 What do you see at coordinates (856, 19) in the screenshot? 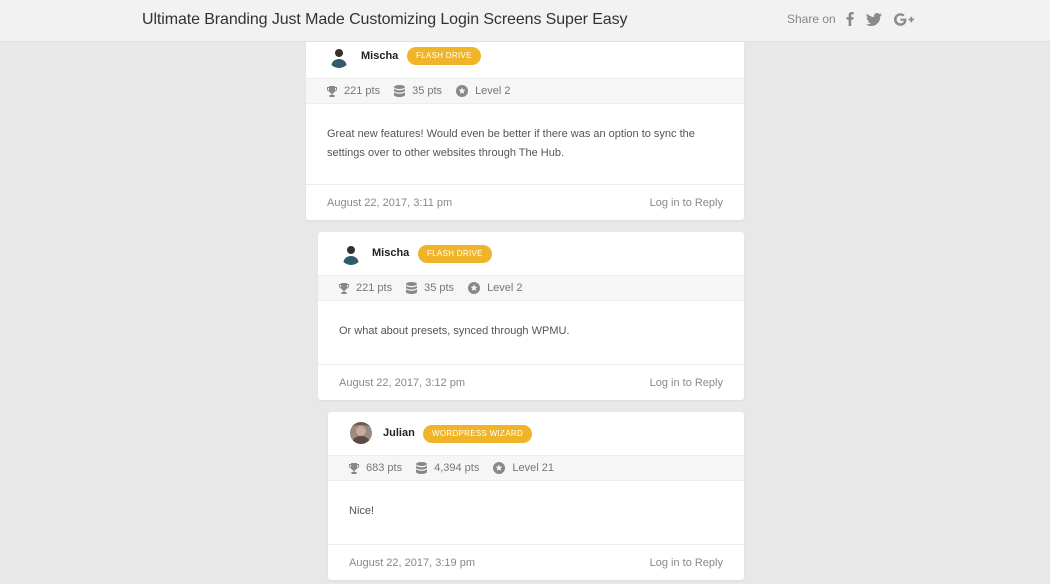
I see `share-bar: Share on` at bounding box center [856, 19].